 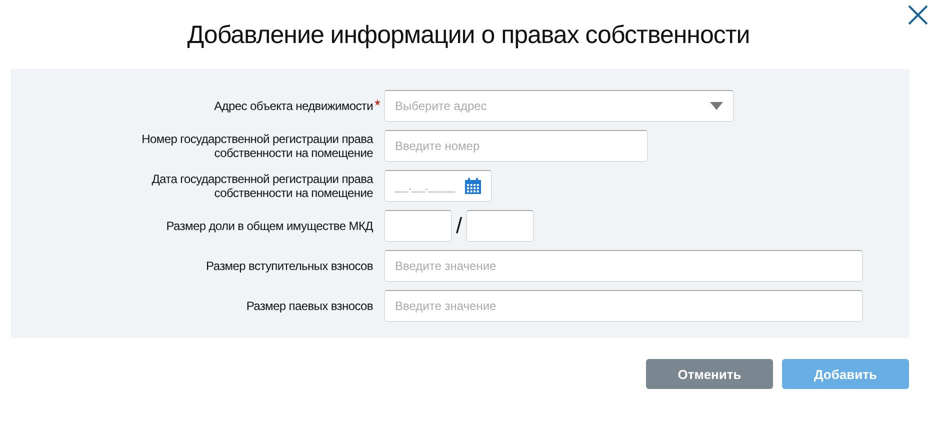 I want to click on fraction-slash: /, so click(x=459, y=226).